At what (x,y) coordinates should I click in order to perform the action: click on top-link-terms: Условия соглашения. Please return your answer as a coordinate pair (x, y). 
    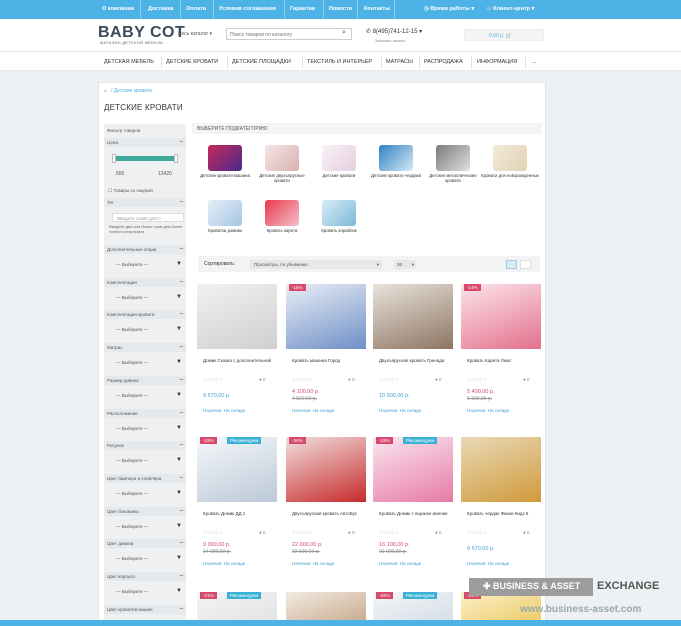
    Looking at the image, I should click on (247, 9).